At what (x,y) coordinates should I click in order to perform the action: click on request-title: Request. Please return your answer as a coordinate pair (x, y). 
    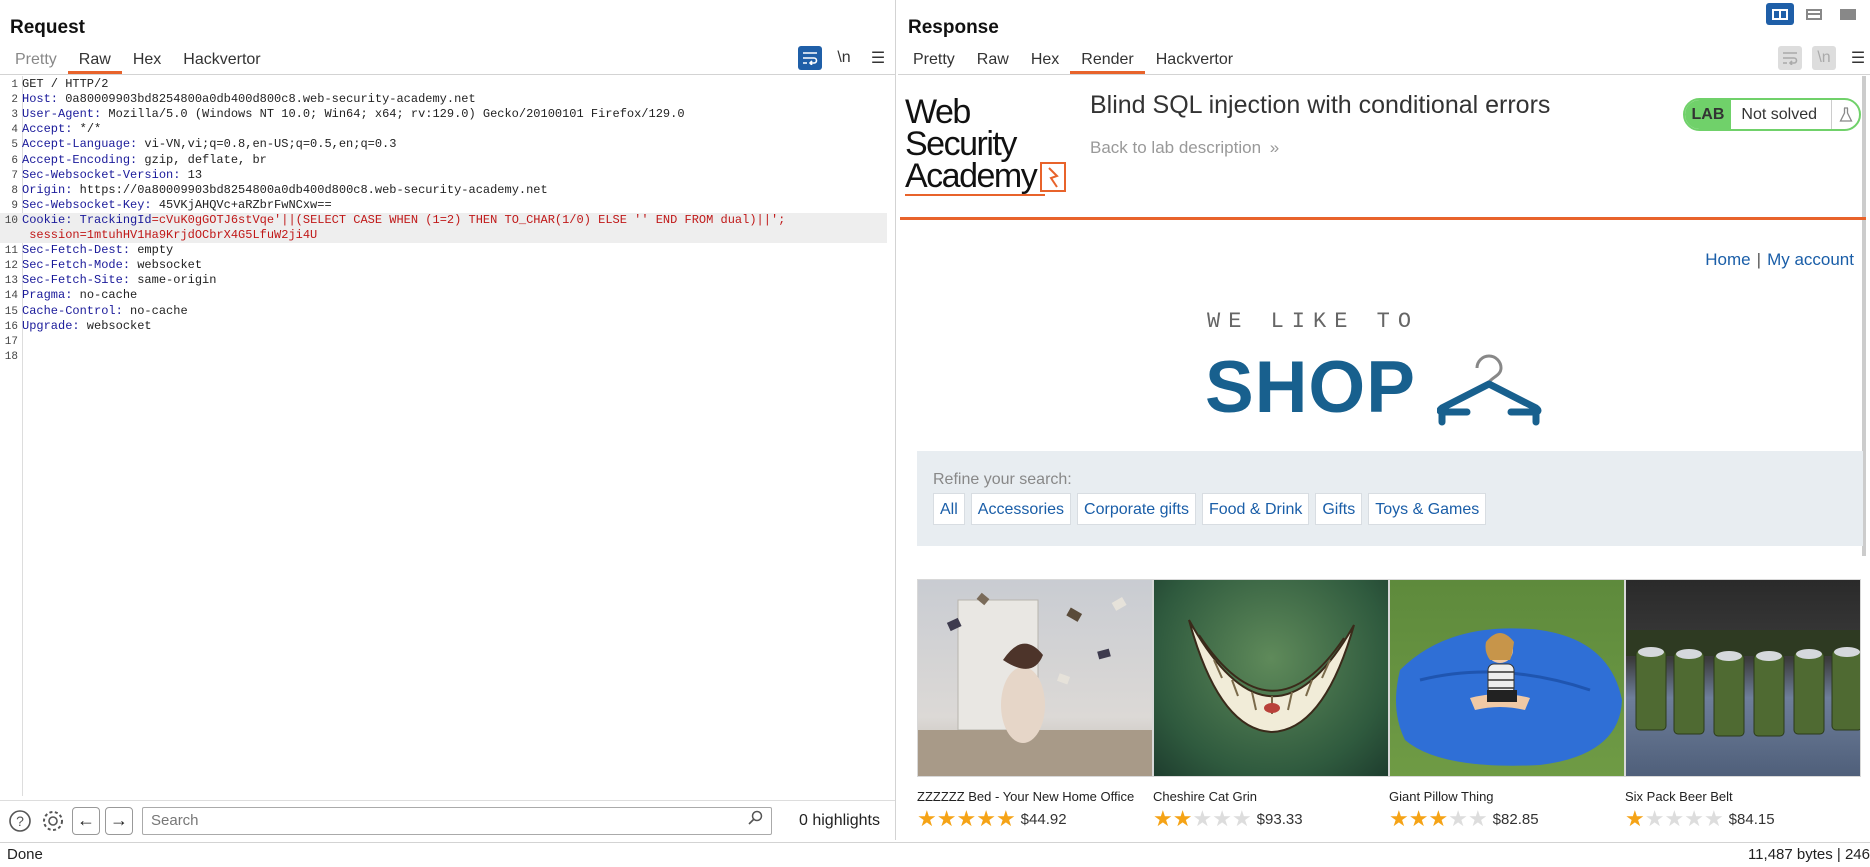
    Looking at the image, I should click on (47, 27).